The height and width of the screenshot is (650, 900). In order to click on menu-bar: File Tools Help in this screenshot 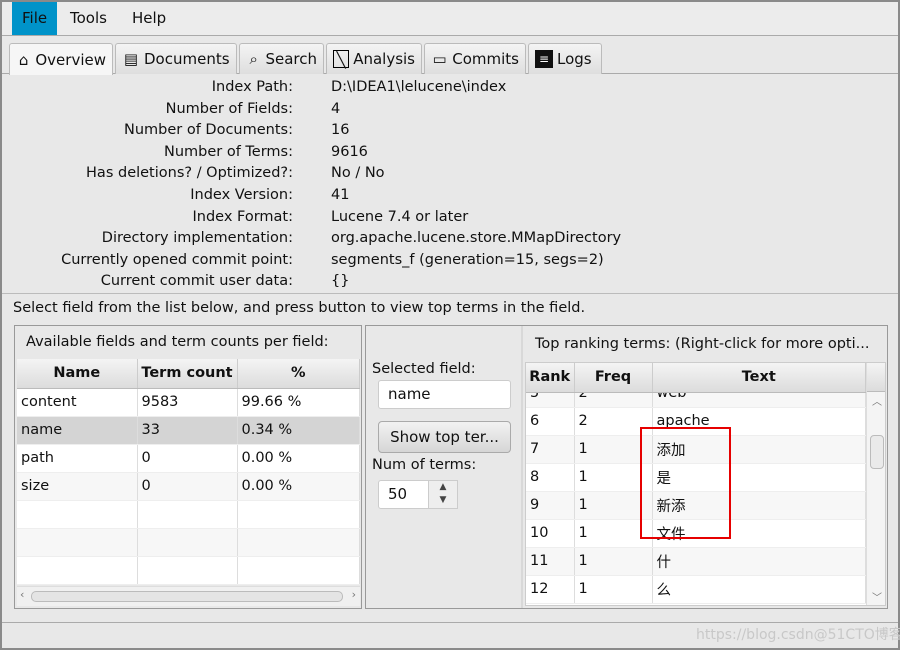, I will do `click(450, 19)`.